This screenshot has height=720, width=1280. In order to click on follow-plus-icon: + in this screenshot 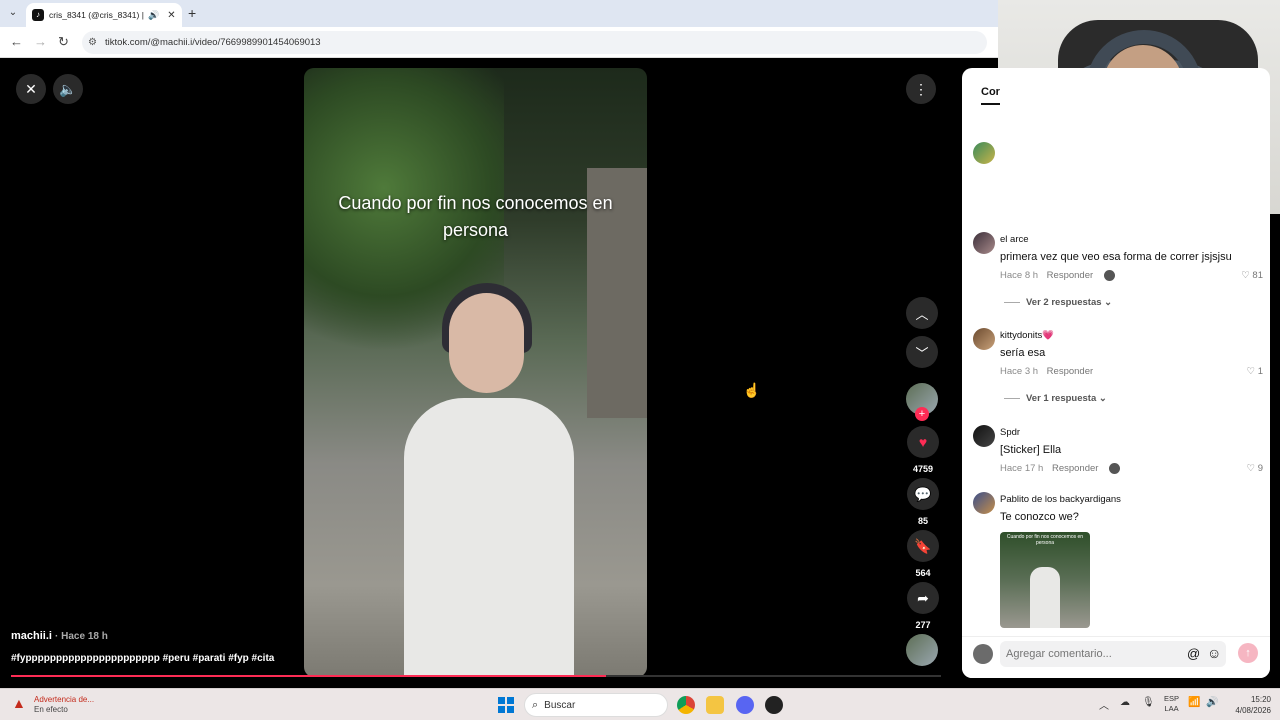, I will do `click(922, 414)`.